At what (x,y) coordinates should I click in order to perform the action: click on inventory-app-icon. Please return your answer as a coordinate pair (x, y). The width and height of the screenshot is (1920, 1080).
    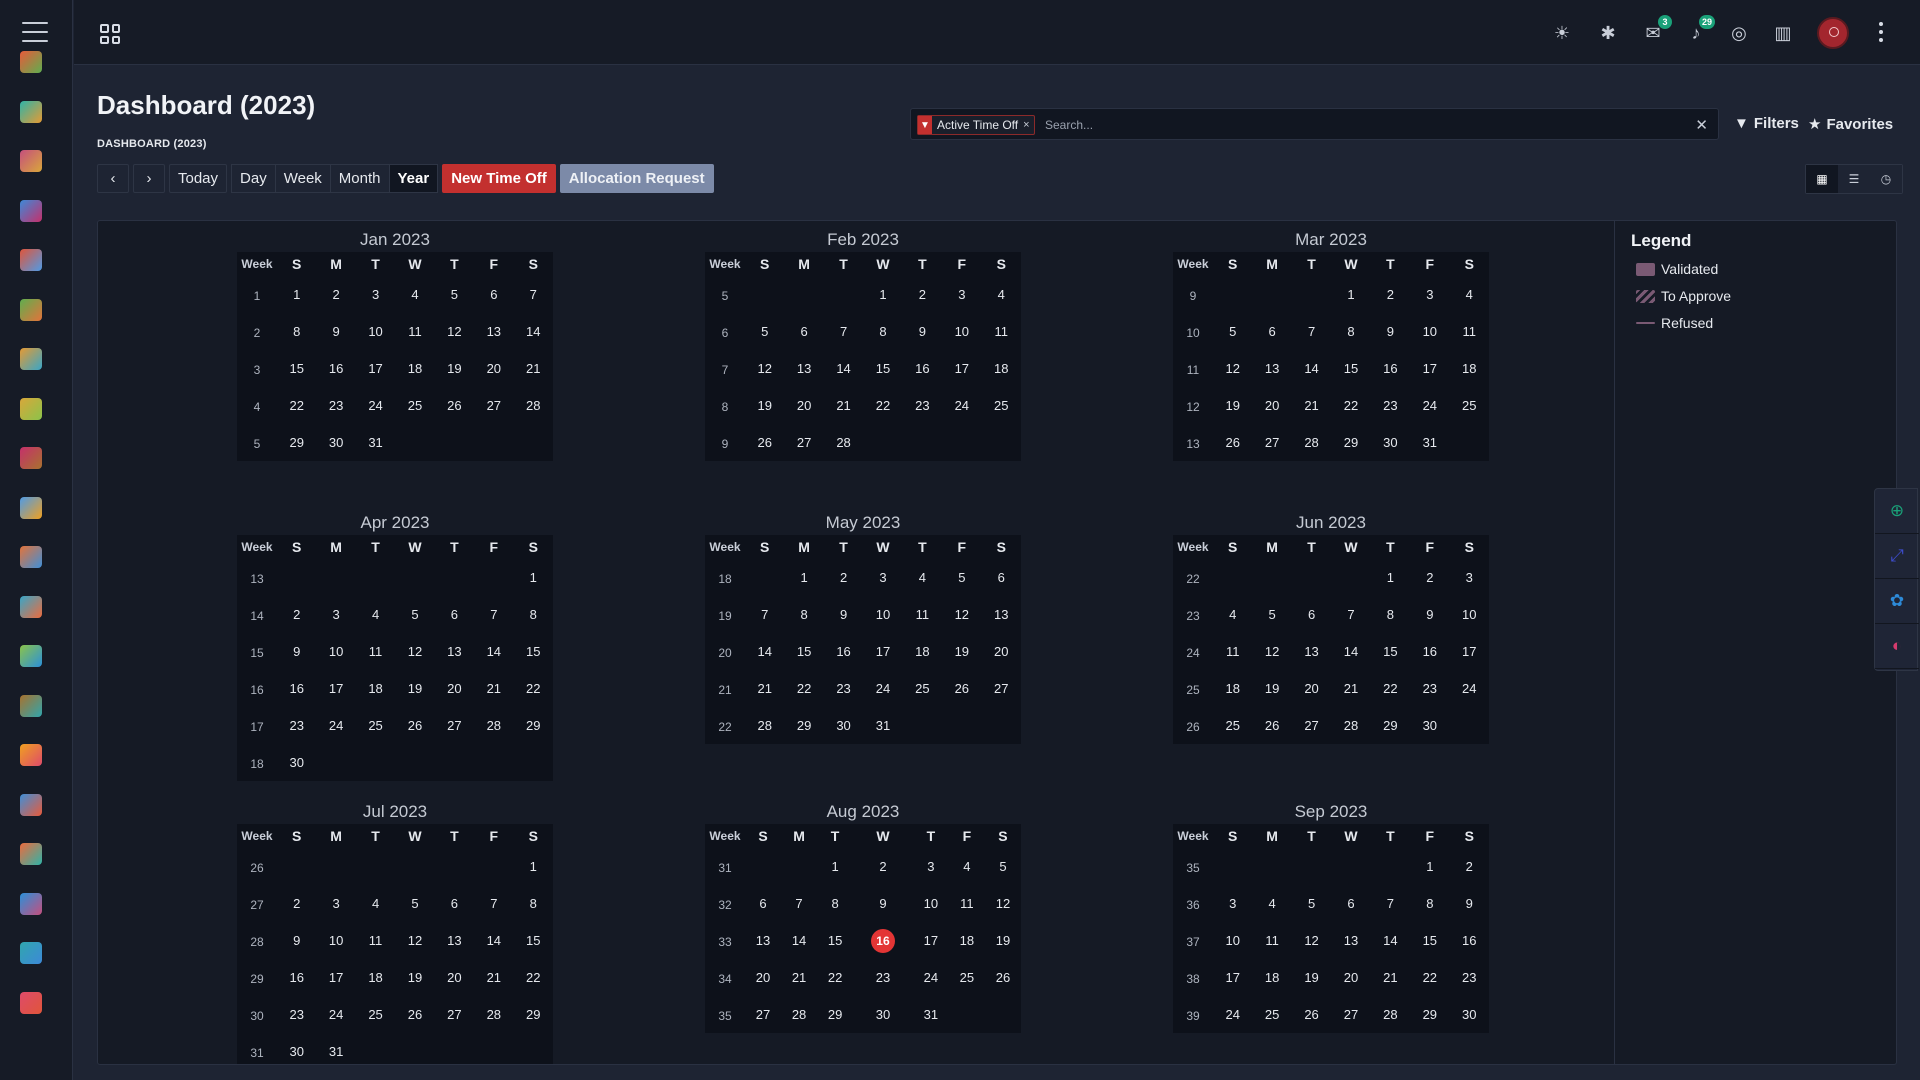
    Looking at the image, I should click on (31, 161).